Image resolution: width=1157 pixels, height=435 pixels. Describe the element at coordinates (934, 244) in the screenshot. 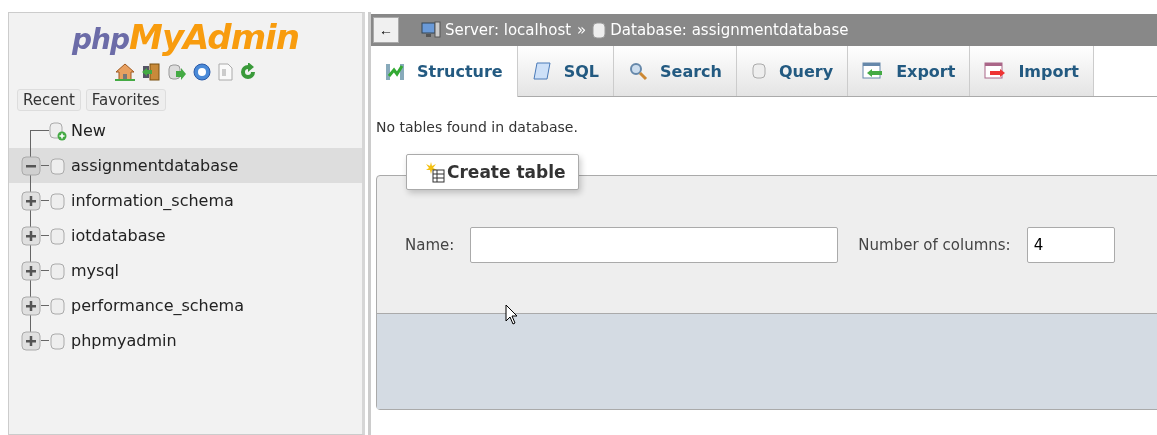

I see `field-label: Number of columns:` at that location.